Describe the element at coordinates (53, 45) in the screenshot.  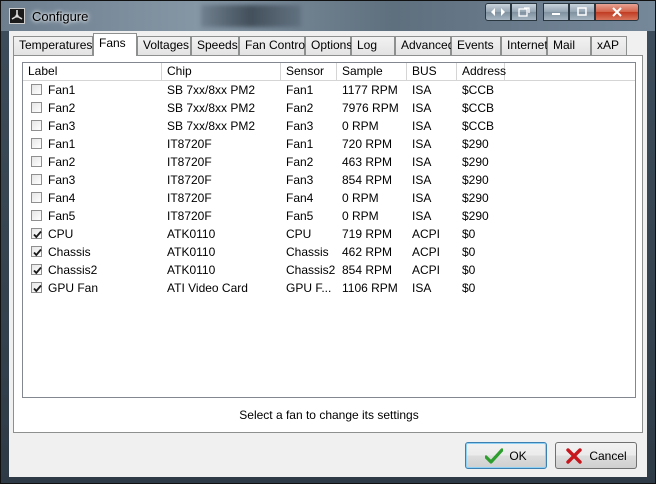
I see `tab-temperatures: Temperatures` at that location.